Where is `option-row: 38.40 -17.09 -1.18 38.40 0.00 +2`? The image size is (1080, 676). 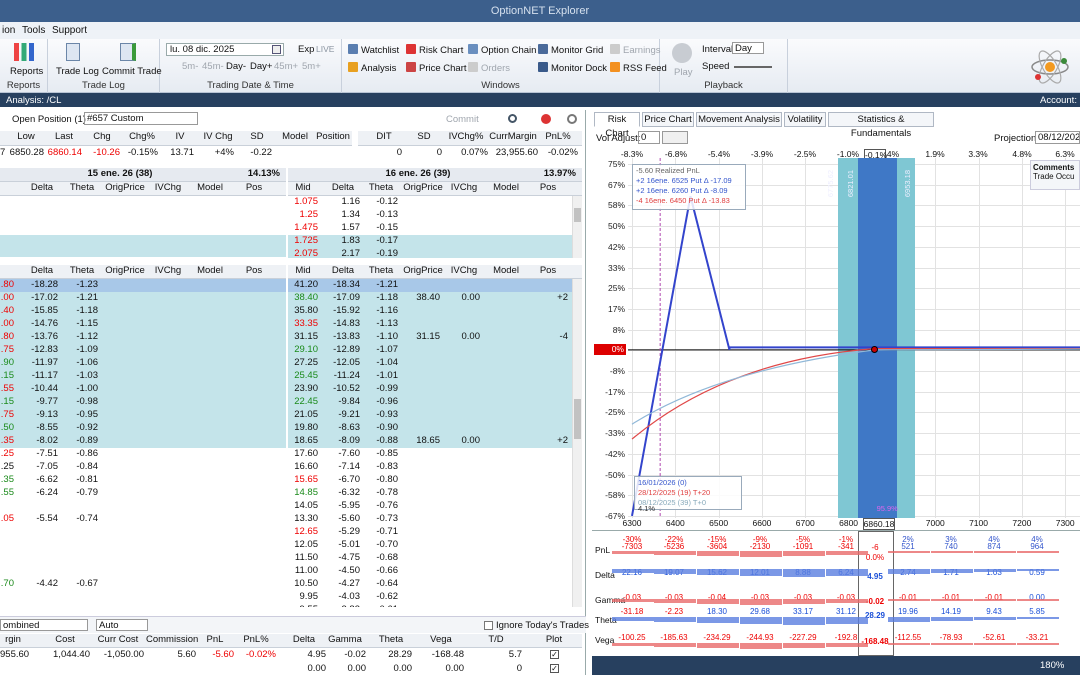
option-row: 38.40 -17.09 -1.18 38.40 0.00 +2 is located at coordinates (430, 298).